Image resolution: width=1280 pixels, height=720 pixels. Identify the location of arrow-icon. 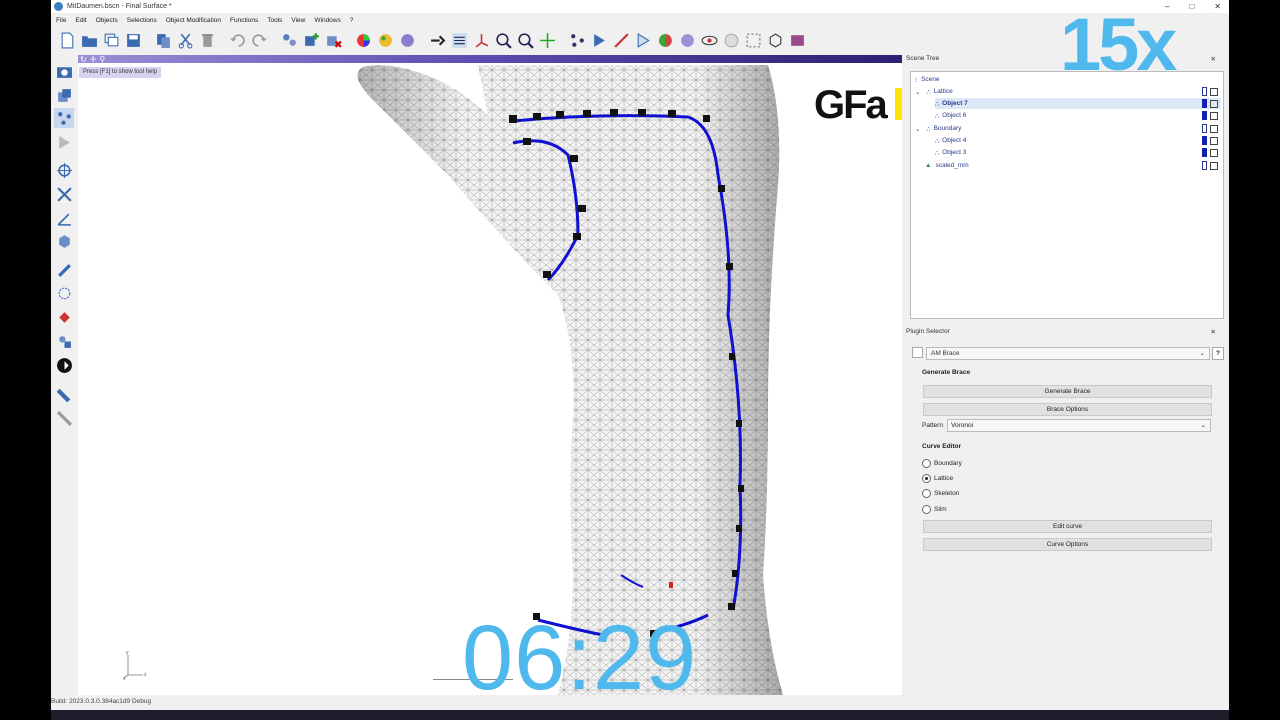
(64, 142).